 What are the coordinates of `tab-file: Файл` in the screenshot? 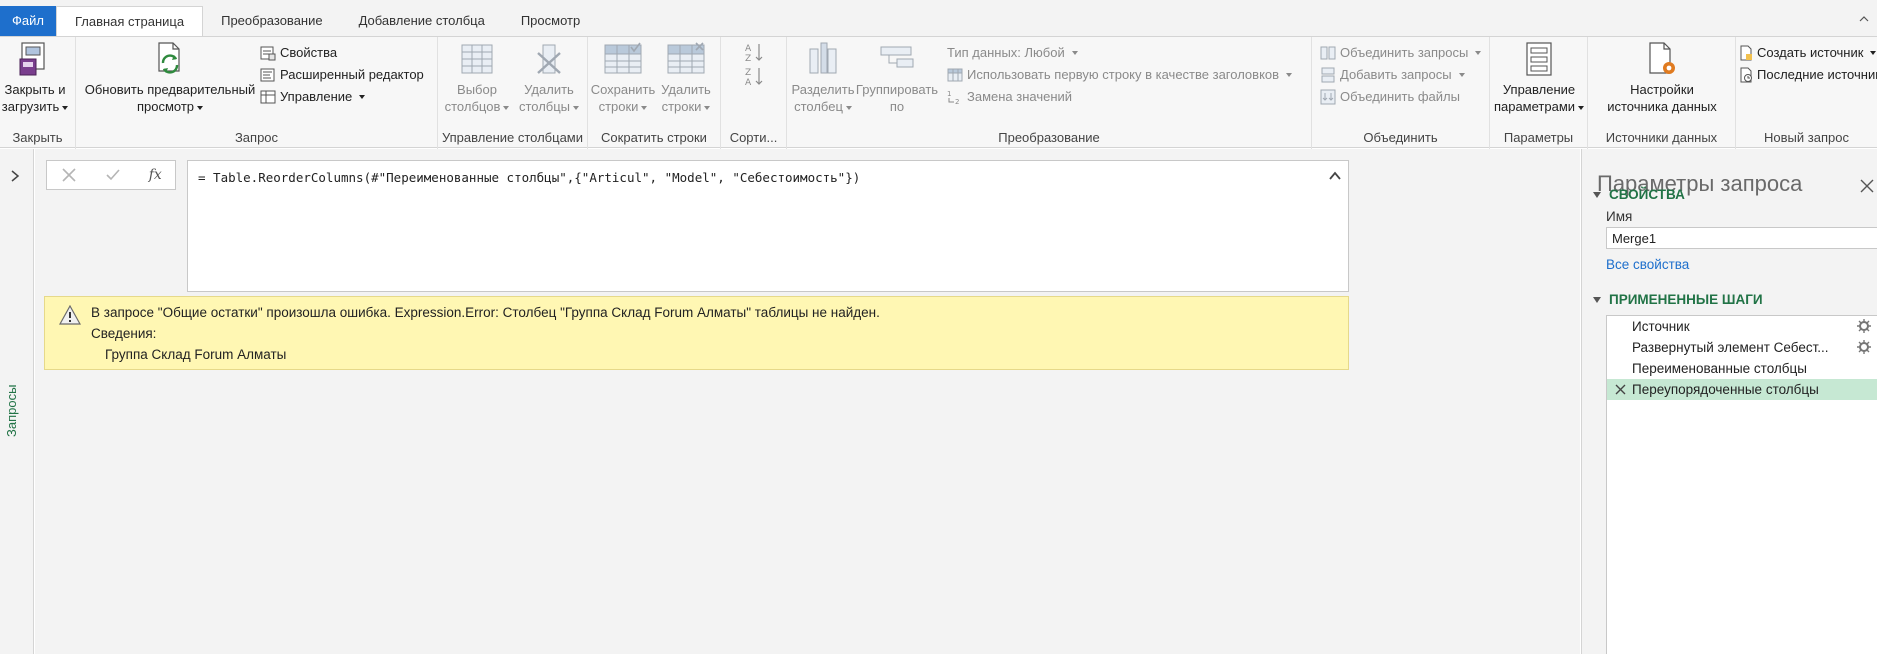 It's located at (28, 21).